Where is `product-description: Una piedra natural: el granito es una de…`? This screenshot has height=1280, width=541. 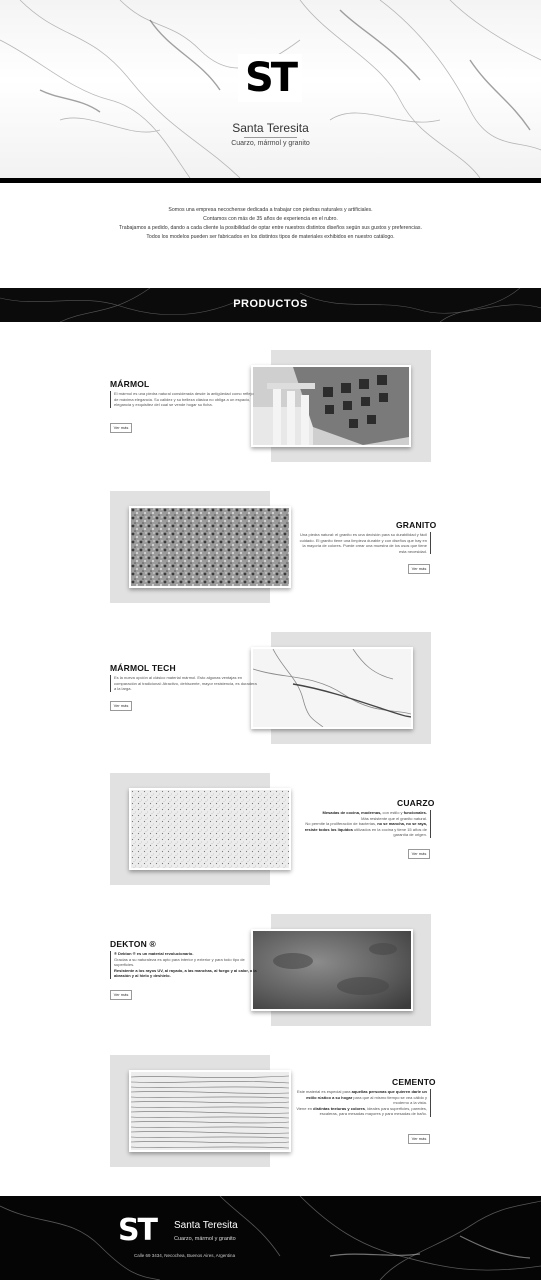 product-description: Una piedra natural: el granito es una de… is located at coordinates (363, 543).